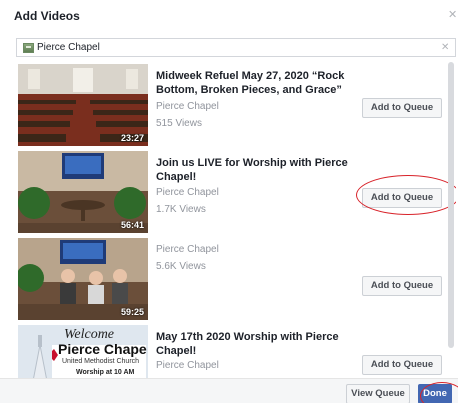  Describe the element at coordinates (445, 47) in the screenshot. I see `clear-icon: ✕` at that location.